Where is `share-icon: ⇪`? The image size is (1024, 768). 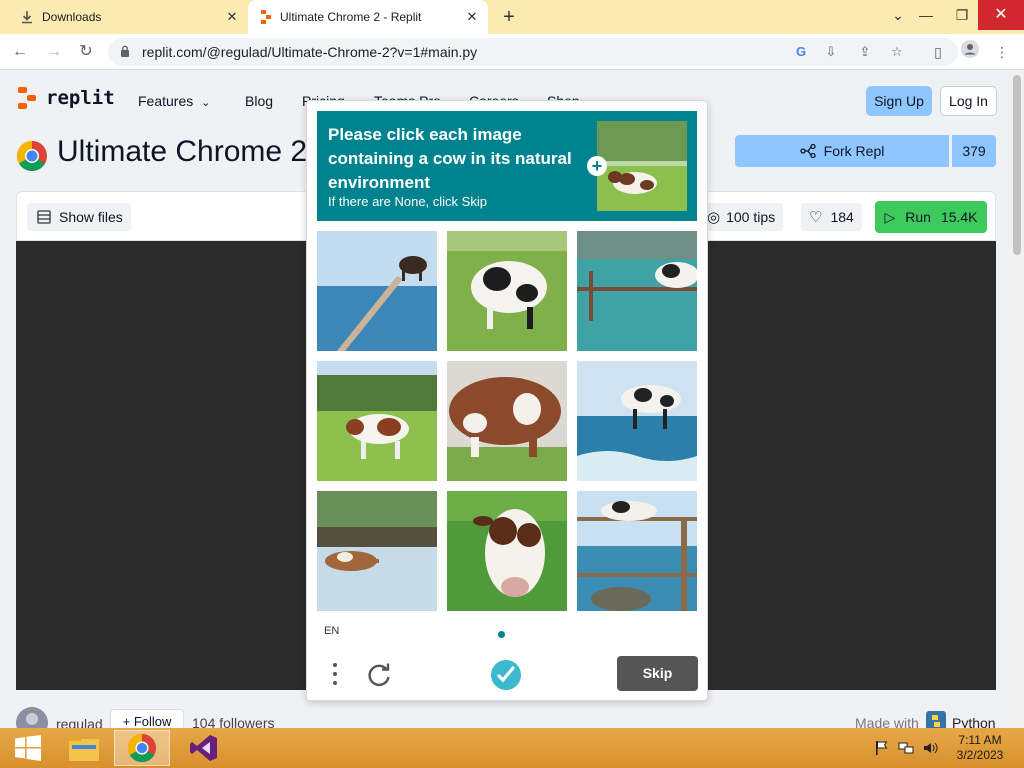 share-icon: ⇪ is located at coordinates (865, 52).